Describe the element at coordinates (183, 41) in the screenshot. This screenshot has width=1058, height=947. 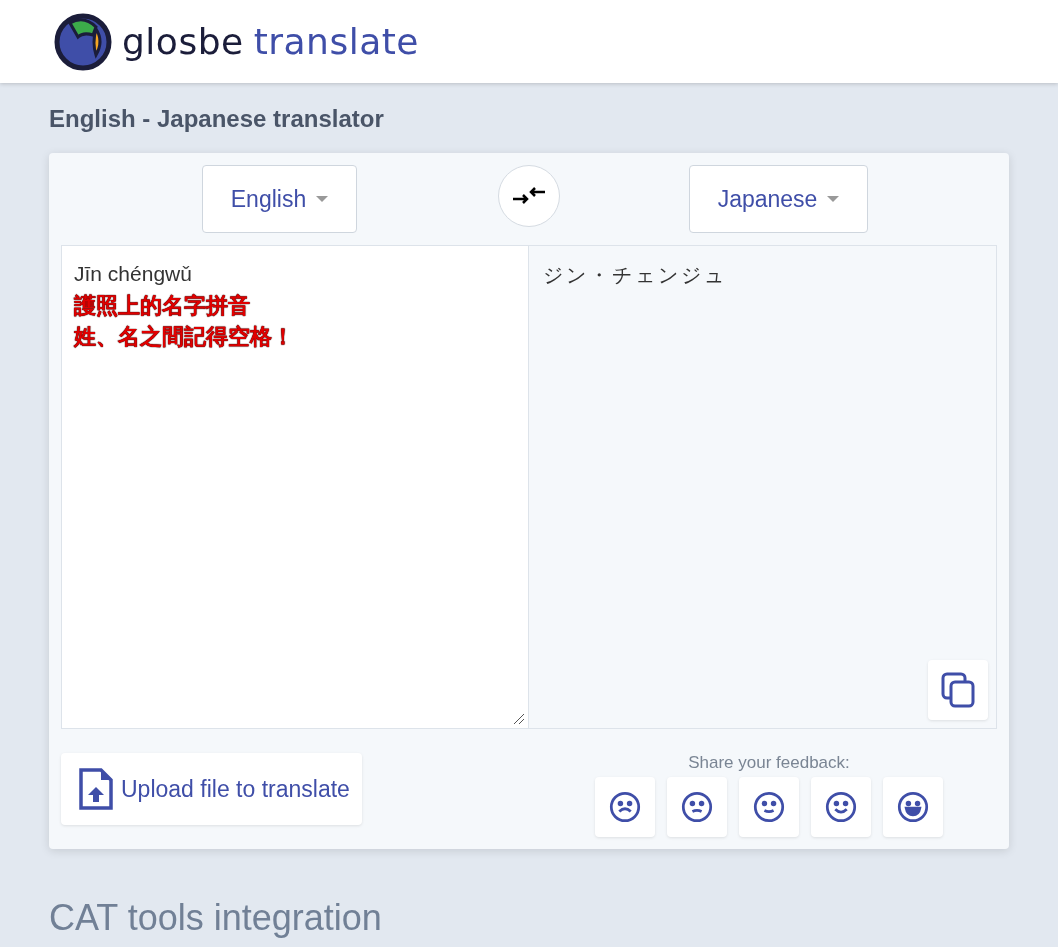
I see `logo-wordmark: glosbe` at that location.